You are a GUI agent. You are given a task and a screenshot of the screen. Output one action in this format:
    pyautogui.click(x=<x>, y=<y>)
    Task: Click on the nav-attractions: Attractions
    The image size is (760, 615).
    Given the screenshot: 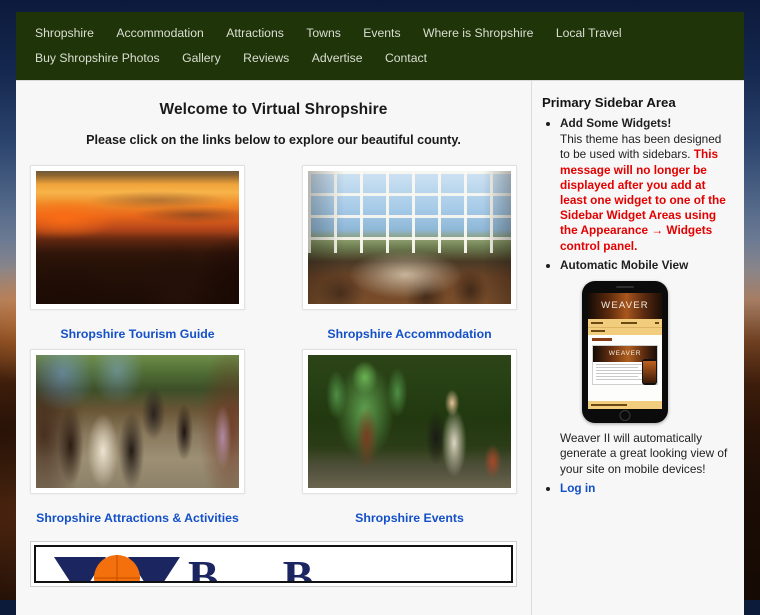 What is the action you would take?
    pyautogui.click(x=255, y=33)
    